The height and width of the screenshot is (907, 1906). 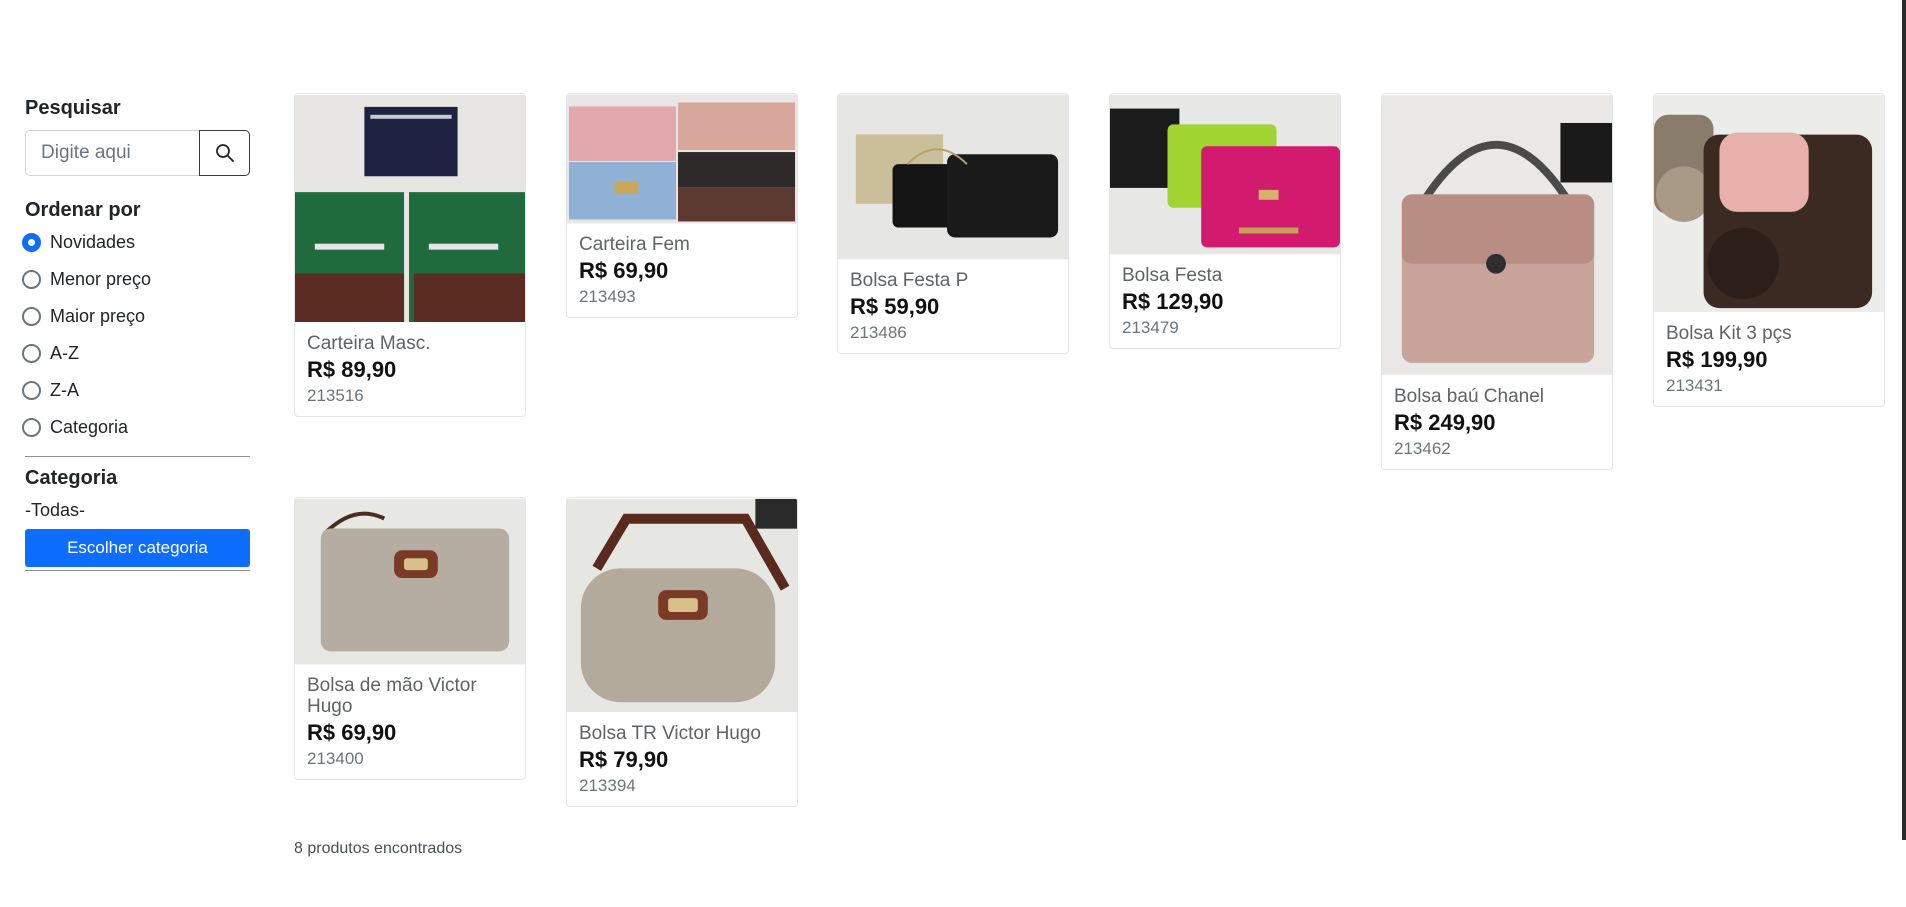 I want to click on product-card: Carteira Masc. R$ 89,90 213516, so click(x=410, y=255).